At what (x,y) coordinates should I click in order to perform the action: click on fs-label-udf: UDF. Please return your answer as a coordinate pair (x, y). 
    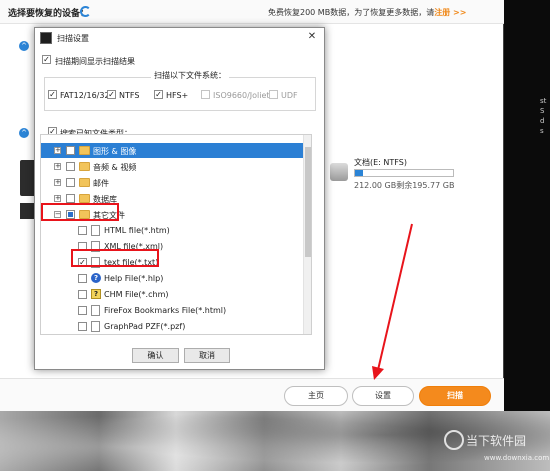
    Looking at the image, I should click on (289, 95).